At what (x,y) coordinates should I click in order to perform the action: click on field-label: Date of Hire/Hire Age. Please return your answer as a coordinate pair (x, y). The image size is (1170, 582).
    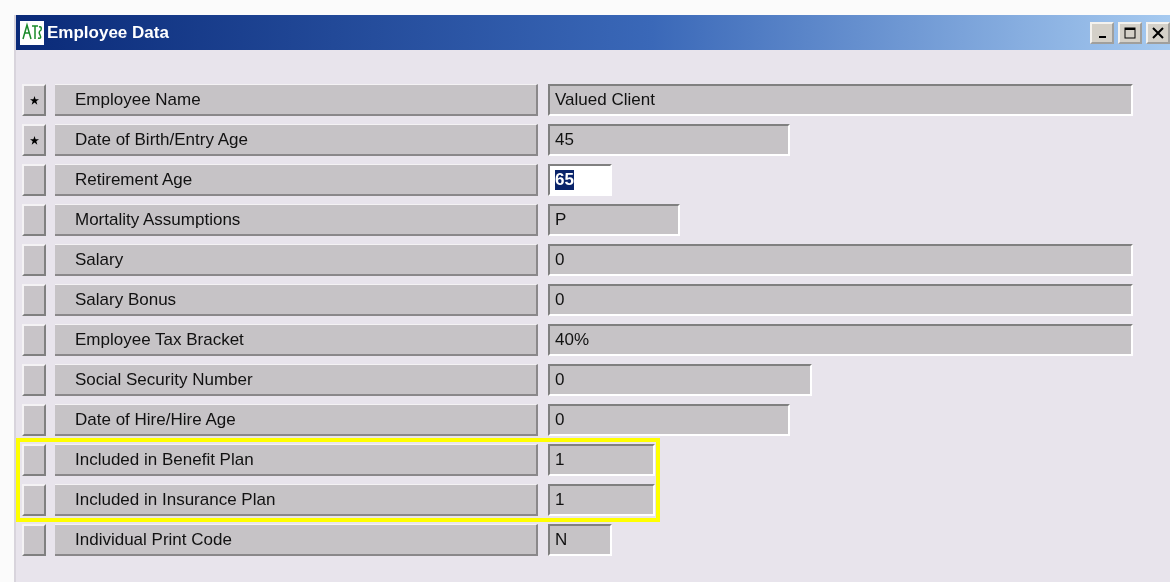
    Looking at the image, I should click on (296, 420).